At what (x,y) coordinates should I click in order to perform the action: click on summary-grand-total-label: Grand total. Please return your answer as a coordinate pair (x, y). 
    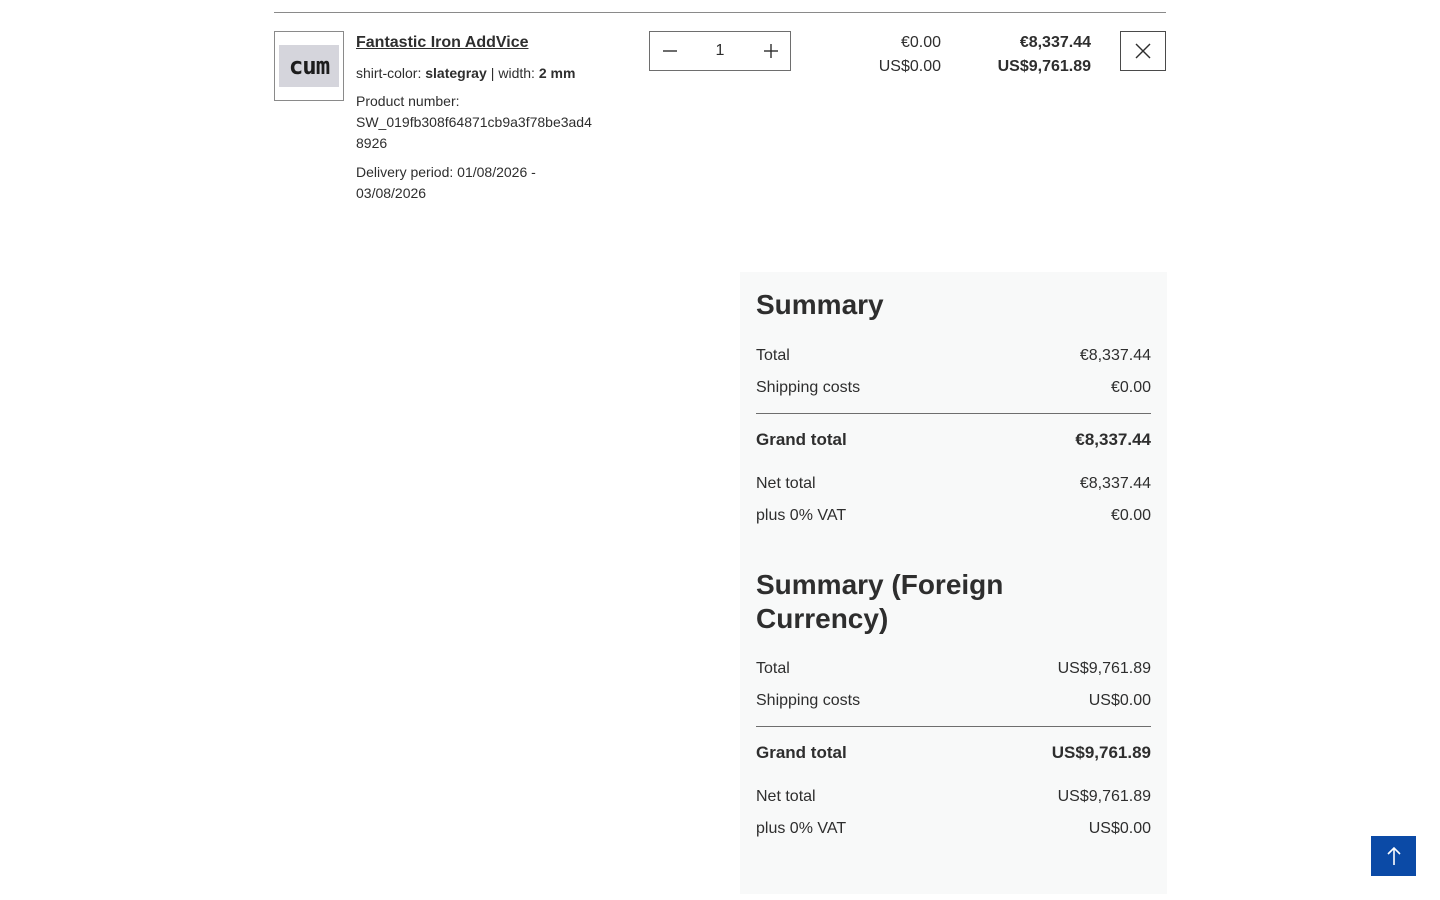
    Looking at the image, I should click on (801, 439).